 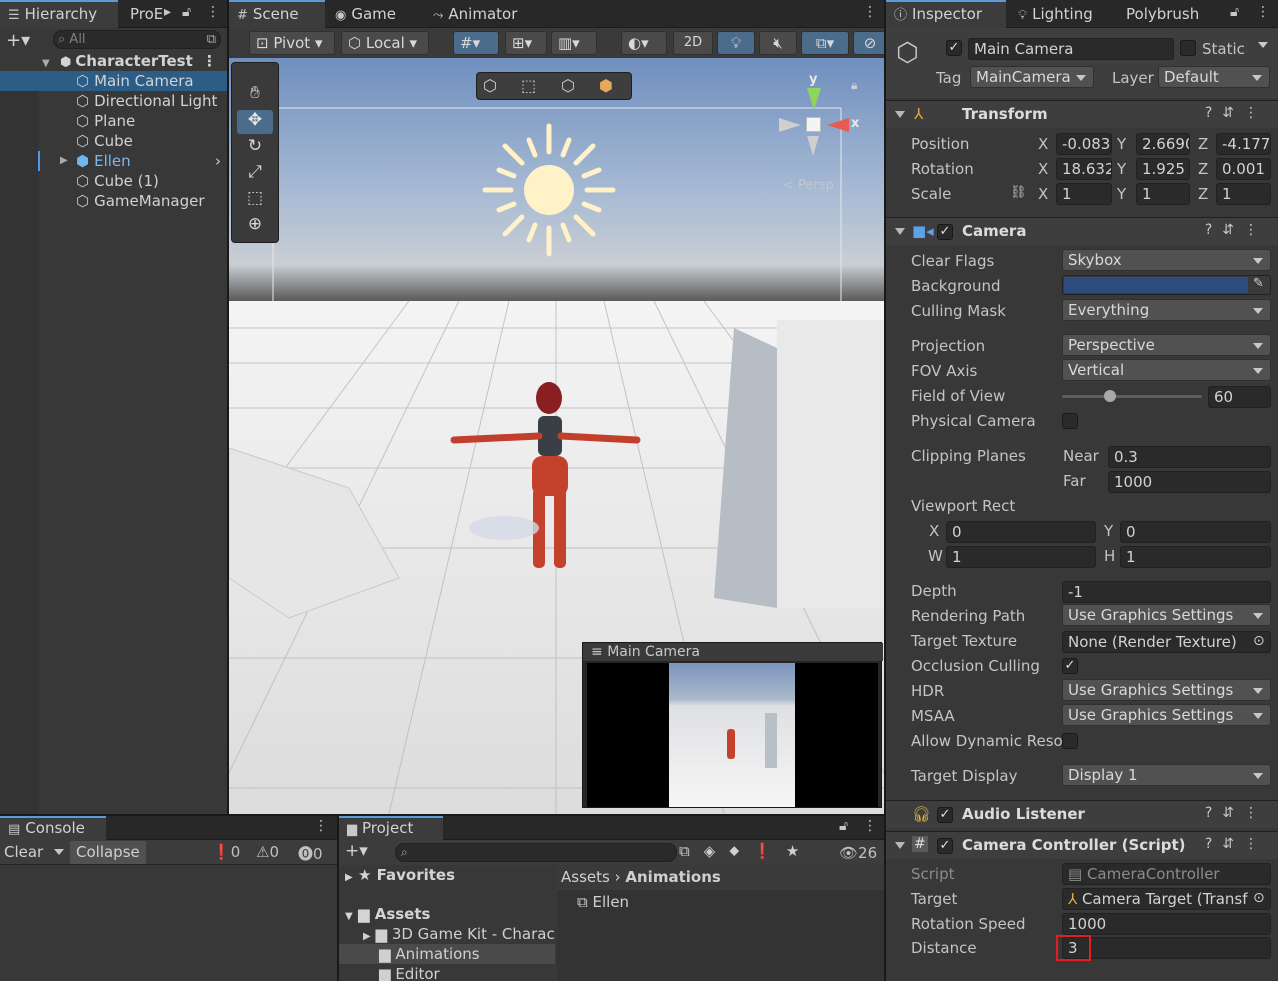 What do you see at coordinates (18, 40) in the screenshot?
I see `hierarchy-add-button: +▾` at bounding box center [18, 40].